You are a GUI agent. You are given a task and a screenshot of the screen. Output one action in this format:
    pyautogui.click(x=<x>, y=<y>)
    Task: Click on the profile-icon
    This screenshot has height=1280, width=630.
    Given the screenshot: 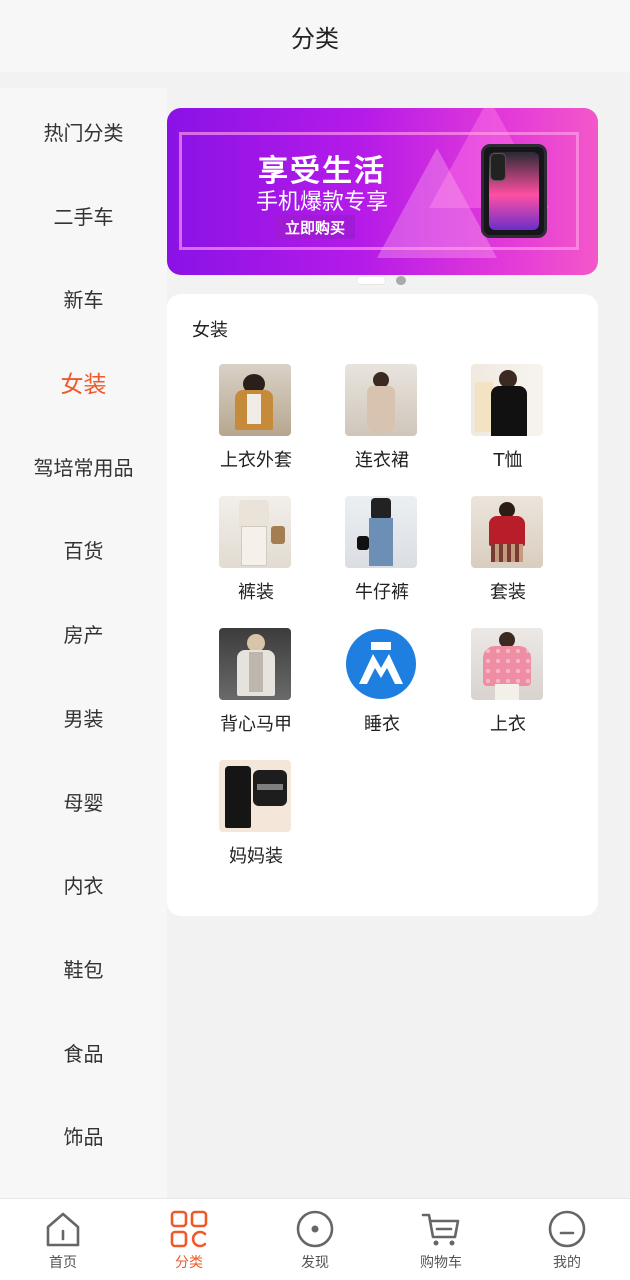 What is the action you would take?
    pyautogui.click(x=567, y=1229)
    